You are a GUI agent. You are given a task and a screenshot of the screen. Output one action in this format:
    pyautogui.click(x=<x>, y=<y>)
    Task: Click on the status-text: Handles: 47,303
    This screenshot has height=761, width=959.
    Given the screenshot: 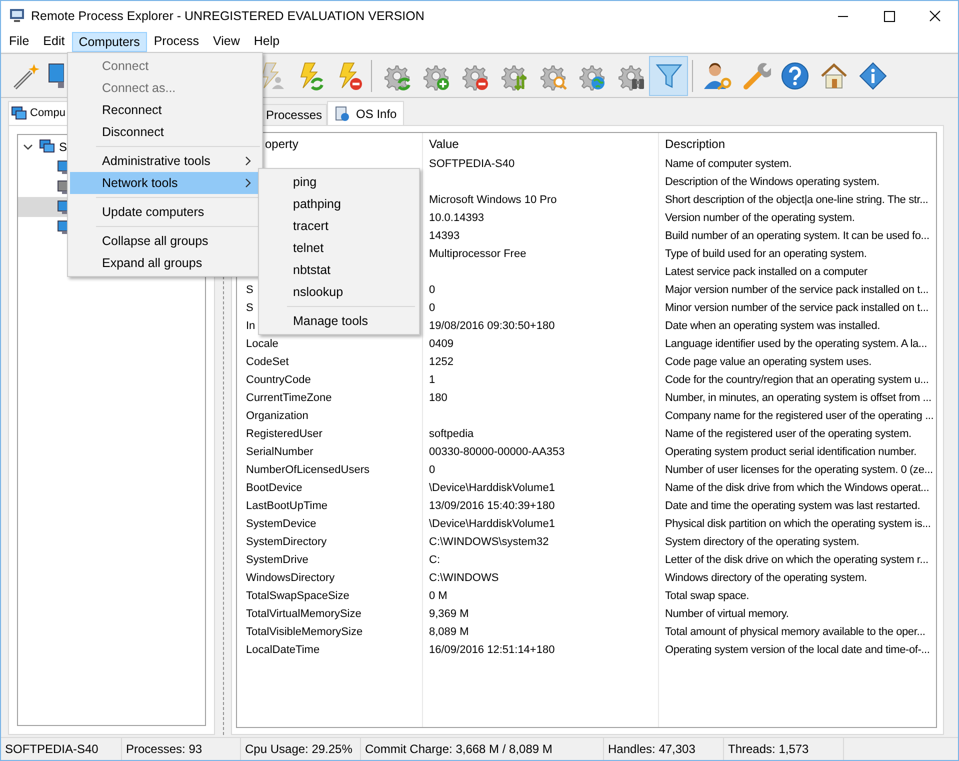 What is the action you would take?
    pyautogui.click(x=652, y=749)
    